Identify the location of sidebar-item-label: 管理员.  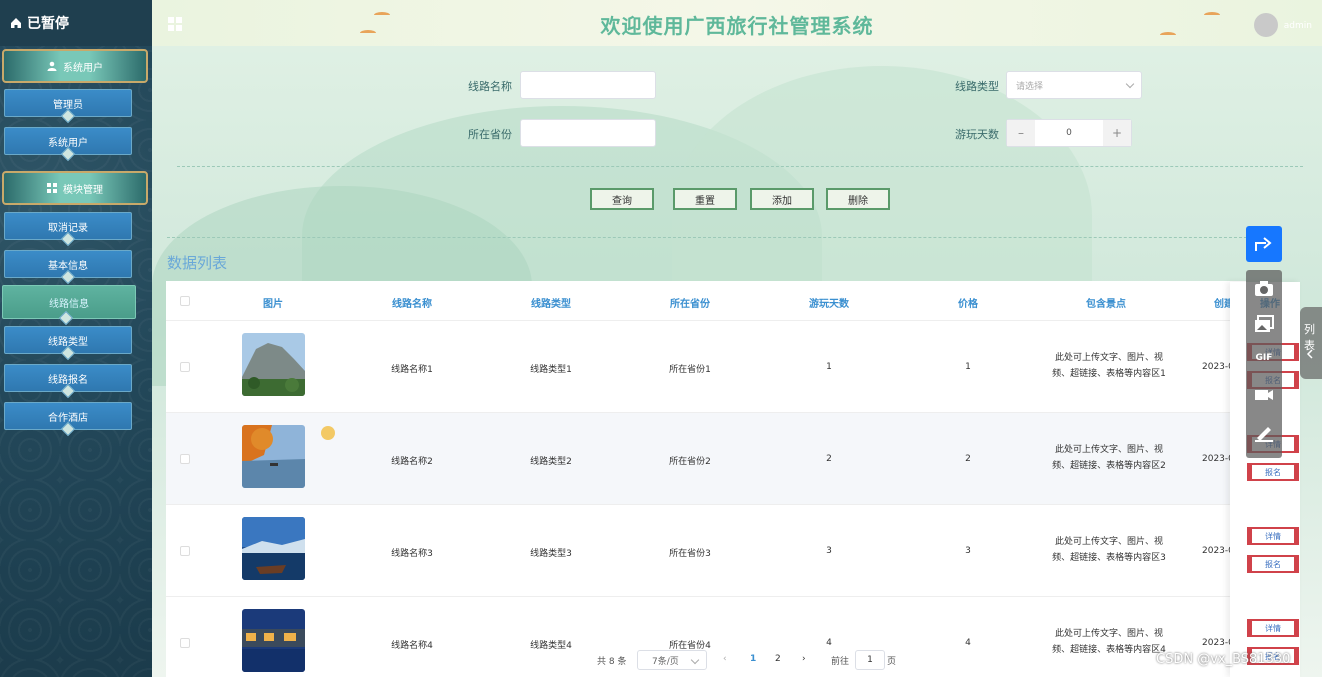
(68, 105).